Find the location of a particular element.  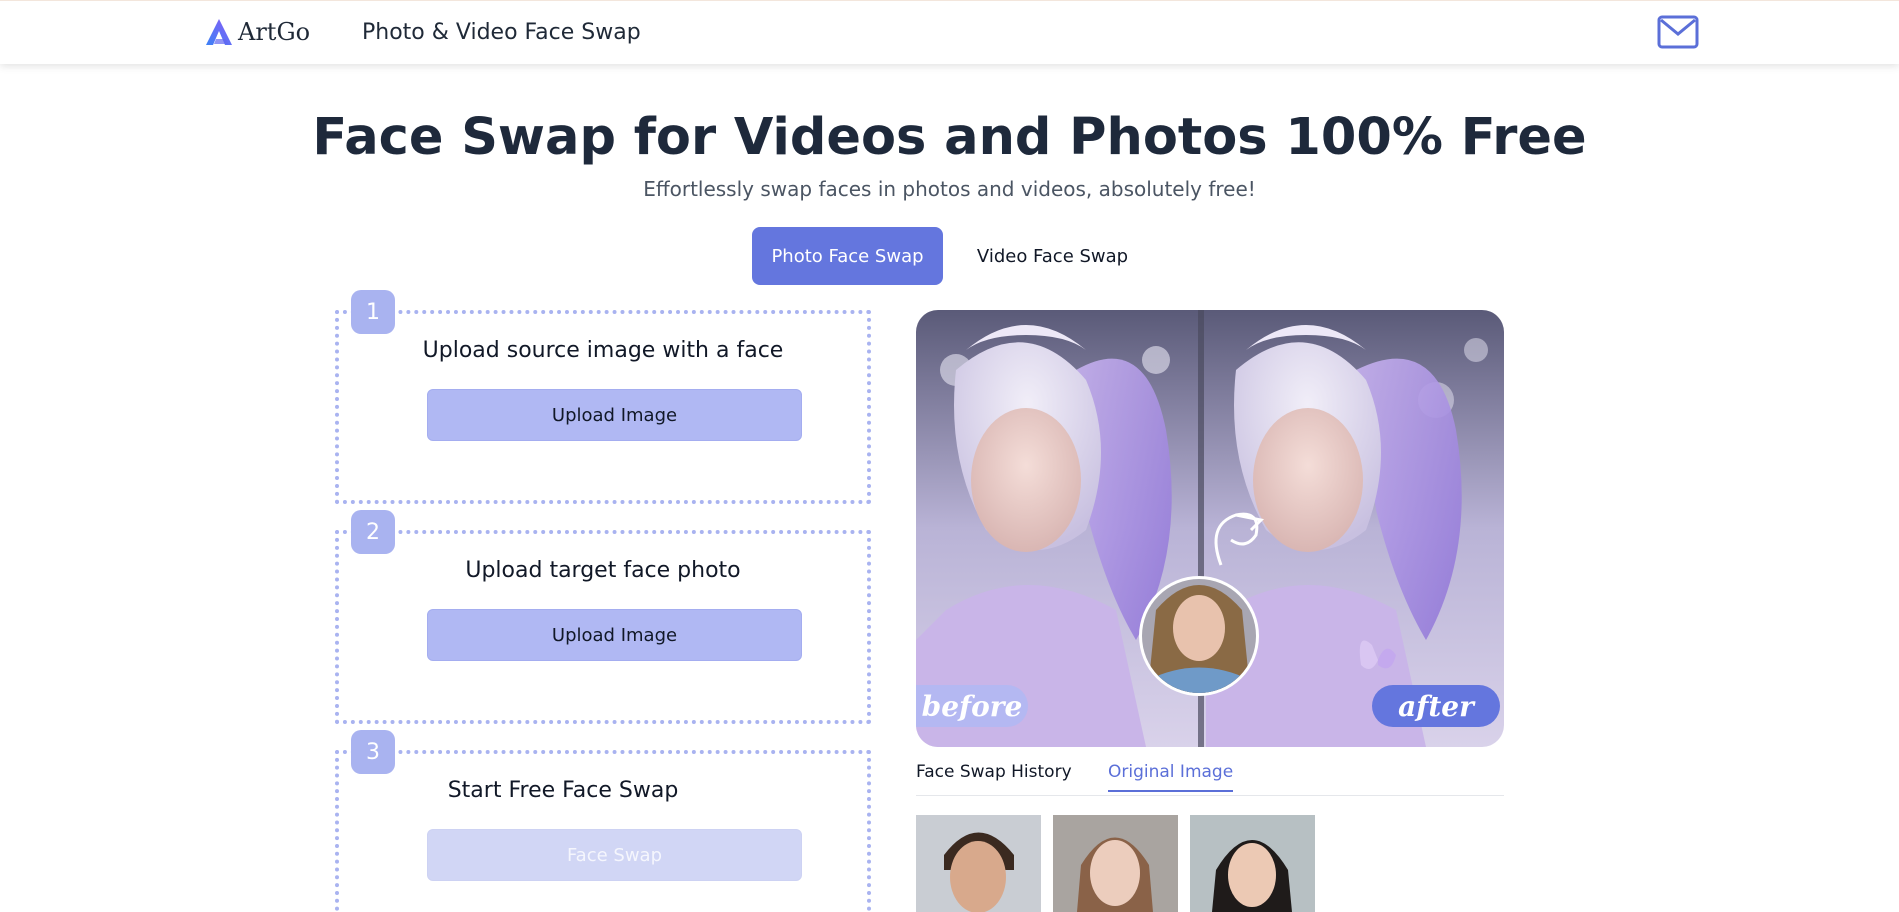

before-label: before is located at coordinates (972, 706).